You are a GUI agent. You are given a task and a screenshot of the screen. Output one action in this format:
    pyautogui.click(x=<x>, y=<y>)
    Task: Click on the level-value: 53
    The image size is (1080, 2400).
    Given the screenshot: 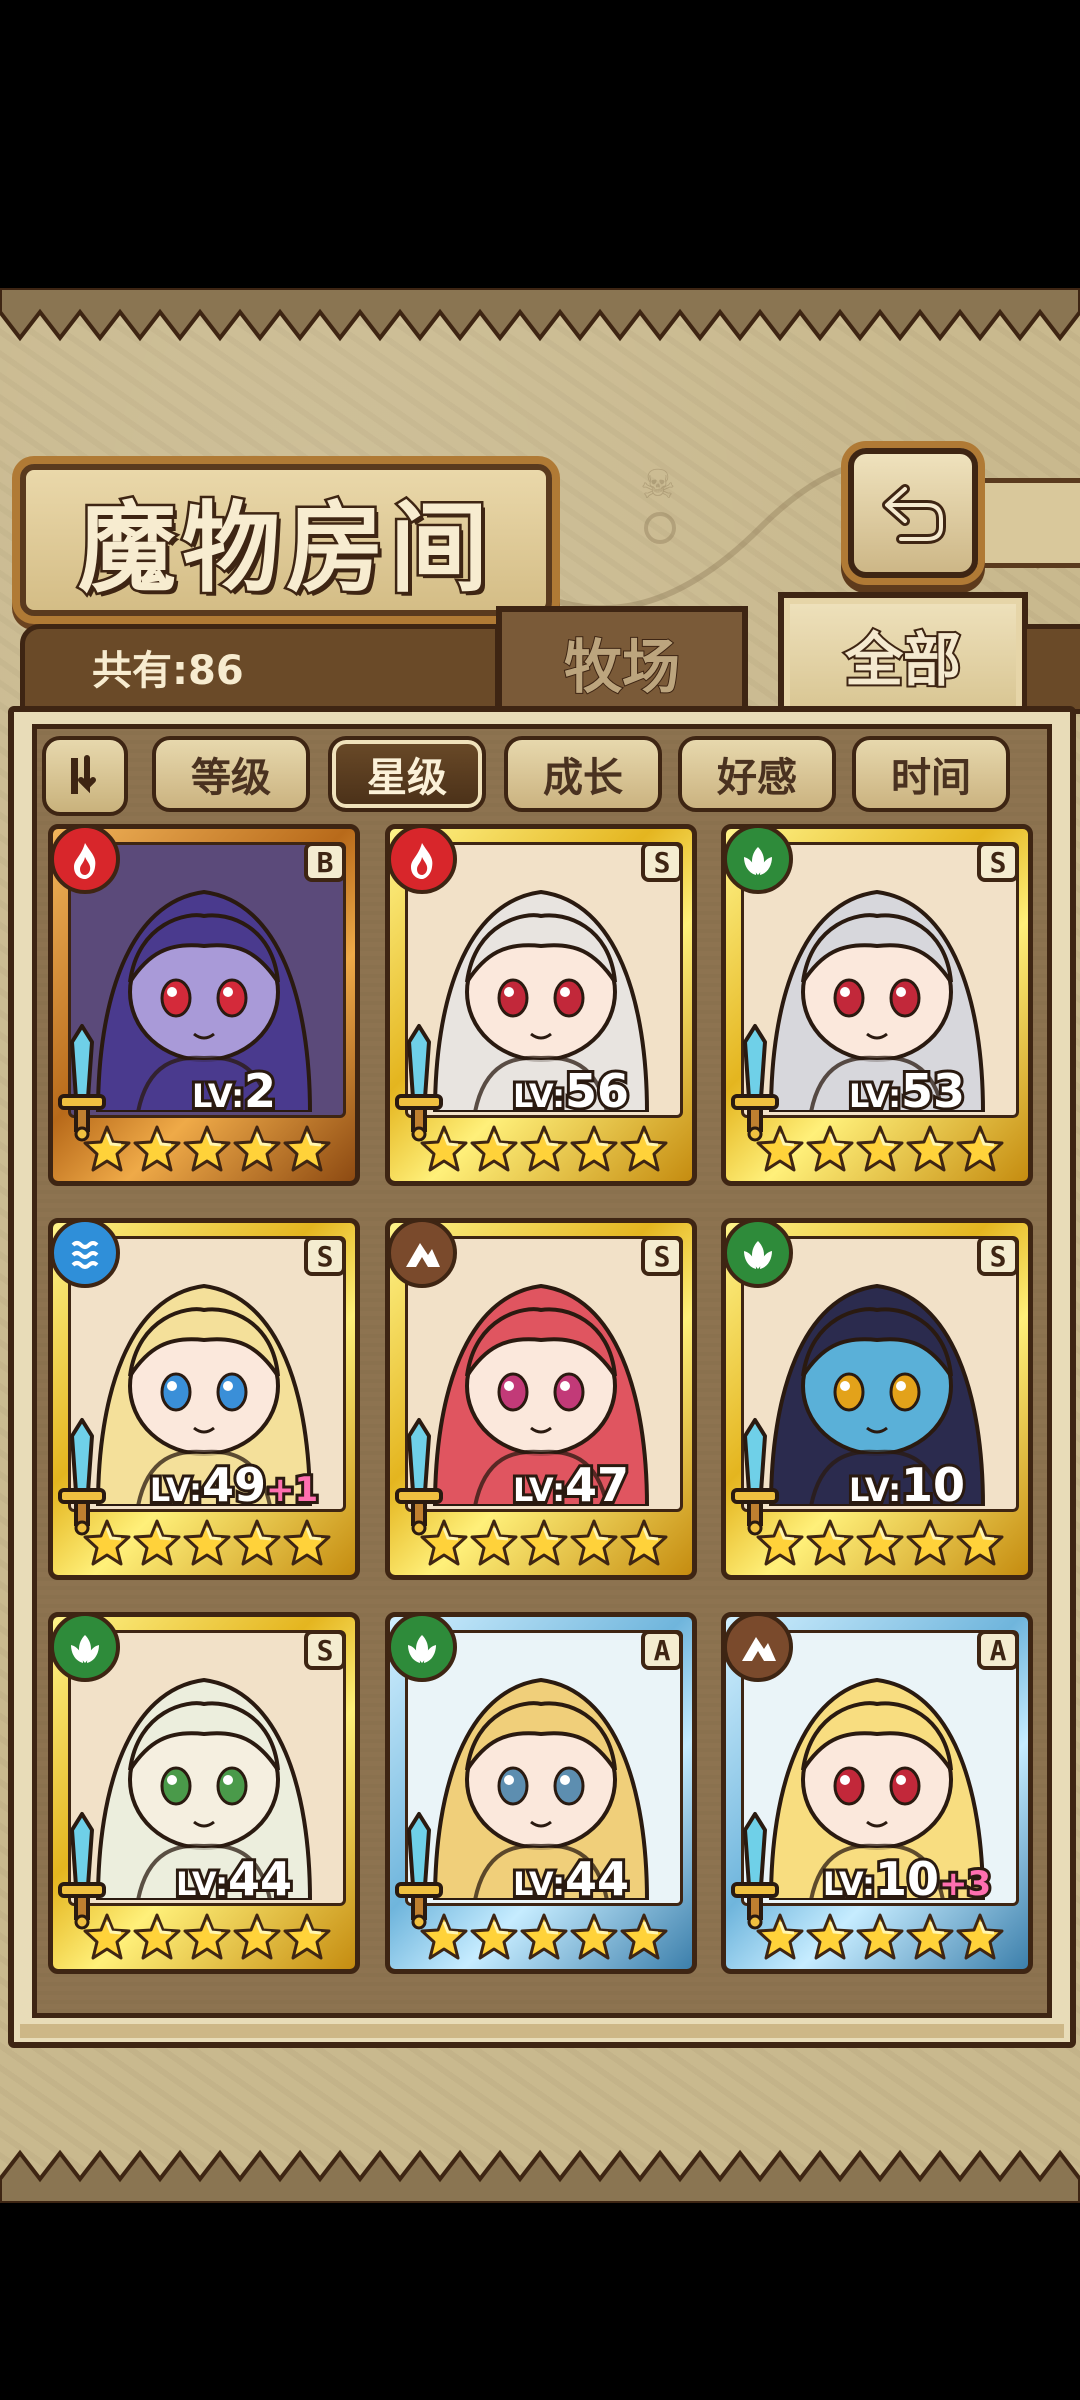 What is the action you would take?
    pyautogui.click(x=933, y=1091)
    